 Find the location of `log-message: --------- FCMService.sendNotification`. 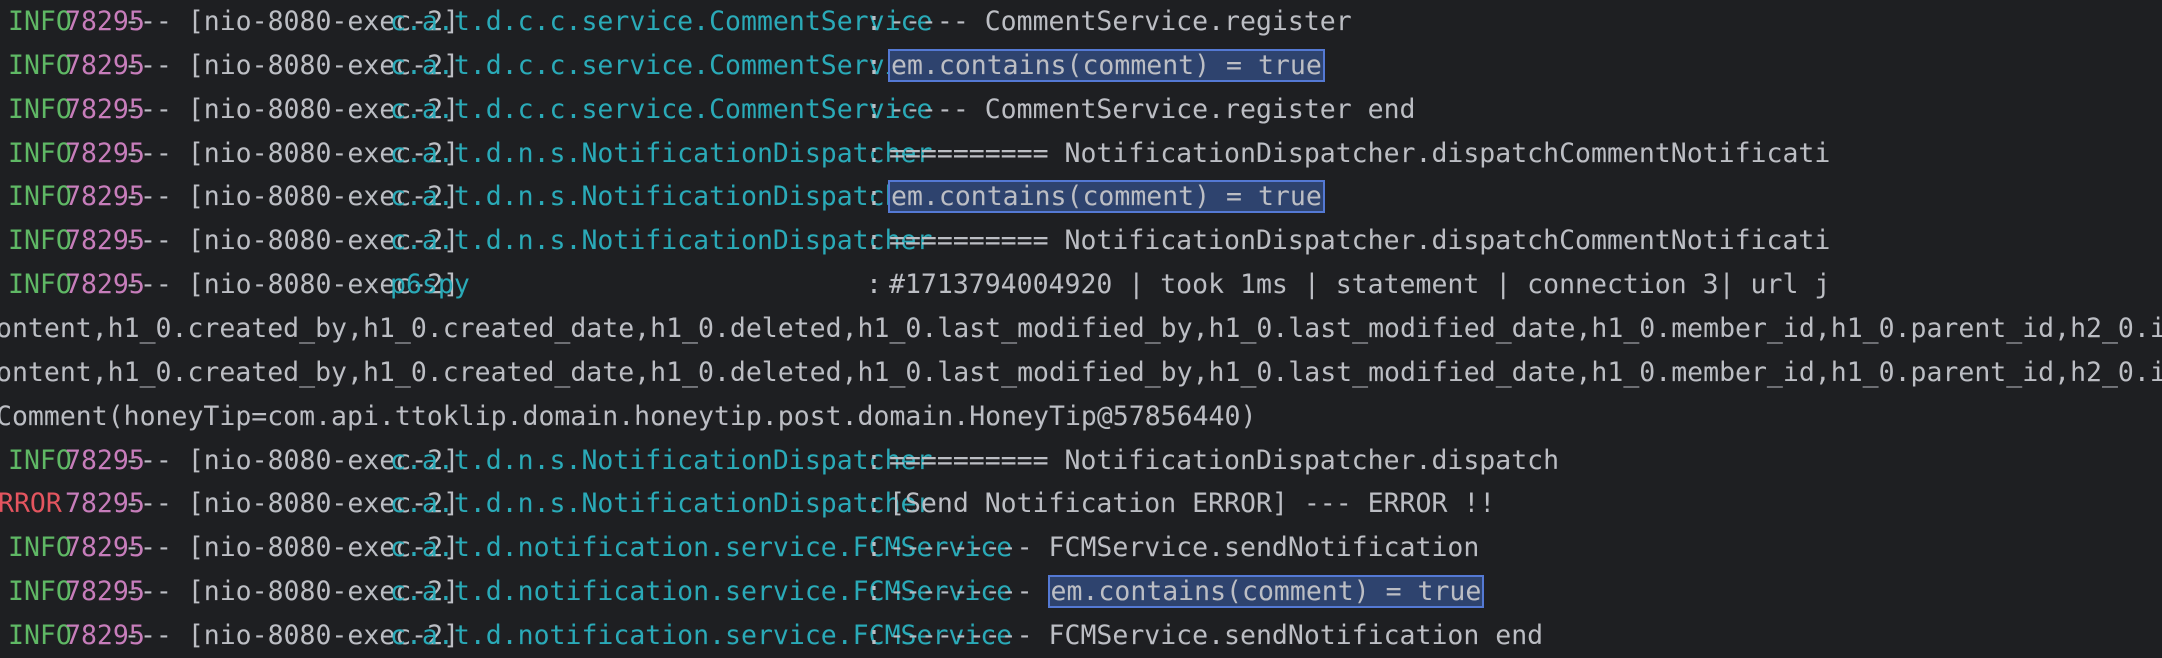

log-message: --------- FCMService.sendNotification is located at coordinates (1184, 548).